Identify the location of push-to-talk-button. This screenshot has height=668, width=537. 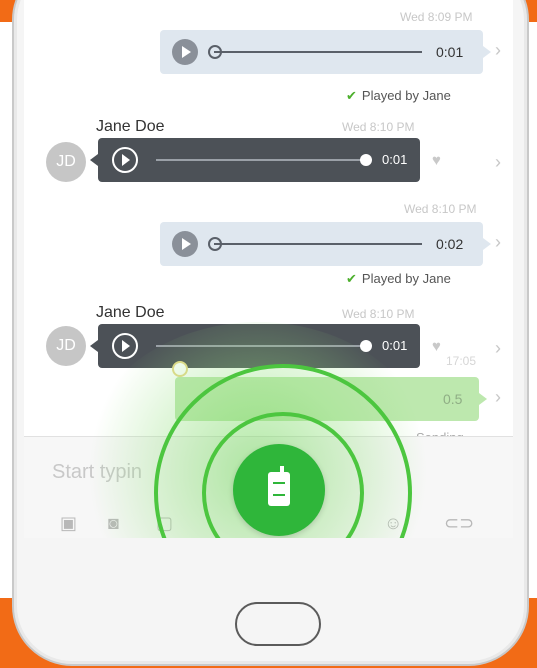
(279, 490).